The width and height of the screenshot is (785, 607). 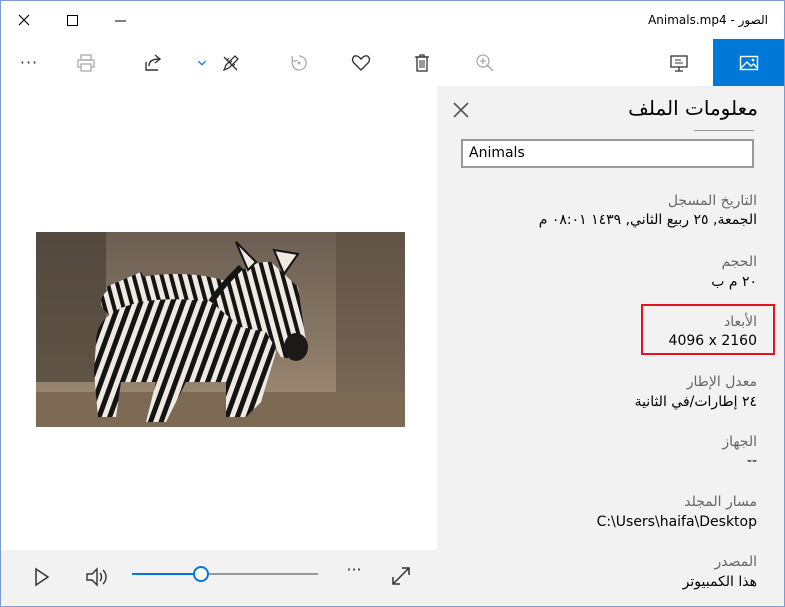 I want to click on rotate-button, so click(x=299, y=62).